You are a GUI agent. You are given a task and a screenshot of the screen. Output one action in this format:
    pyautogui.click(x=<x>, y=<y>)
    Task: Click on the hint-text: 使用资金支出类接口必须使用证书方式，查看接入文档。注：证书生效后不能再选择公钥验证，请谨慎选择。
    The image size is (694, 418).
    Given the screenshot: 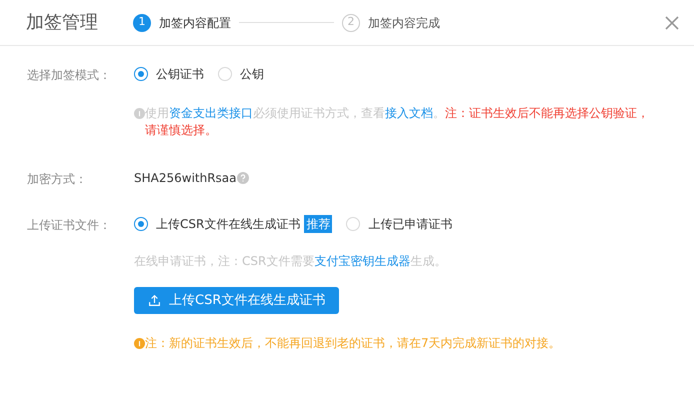 What is the action you would take?
    pyautogui.click(x=397, y=122)
    